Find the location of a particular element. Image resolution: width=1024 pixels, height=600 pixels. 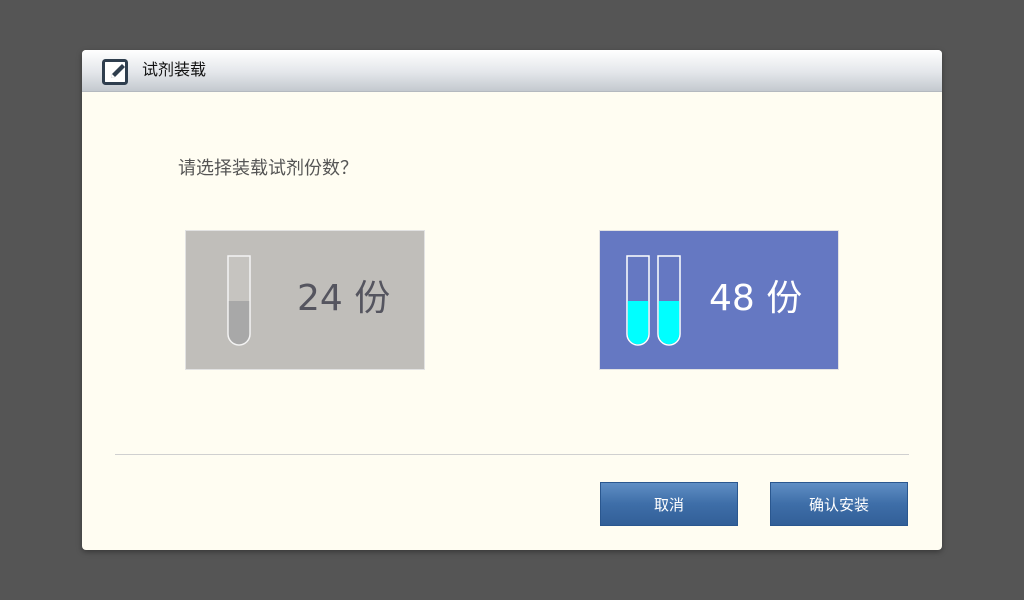

dialog-title-bar: 试剂装载 is located at coordinates (512, 71).